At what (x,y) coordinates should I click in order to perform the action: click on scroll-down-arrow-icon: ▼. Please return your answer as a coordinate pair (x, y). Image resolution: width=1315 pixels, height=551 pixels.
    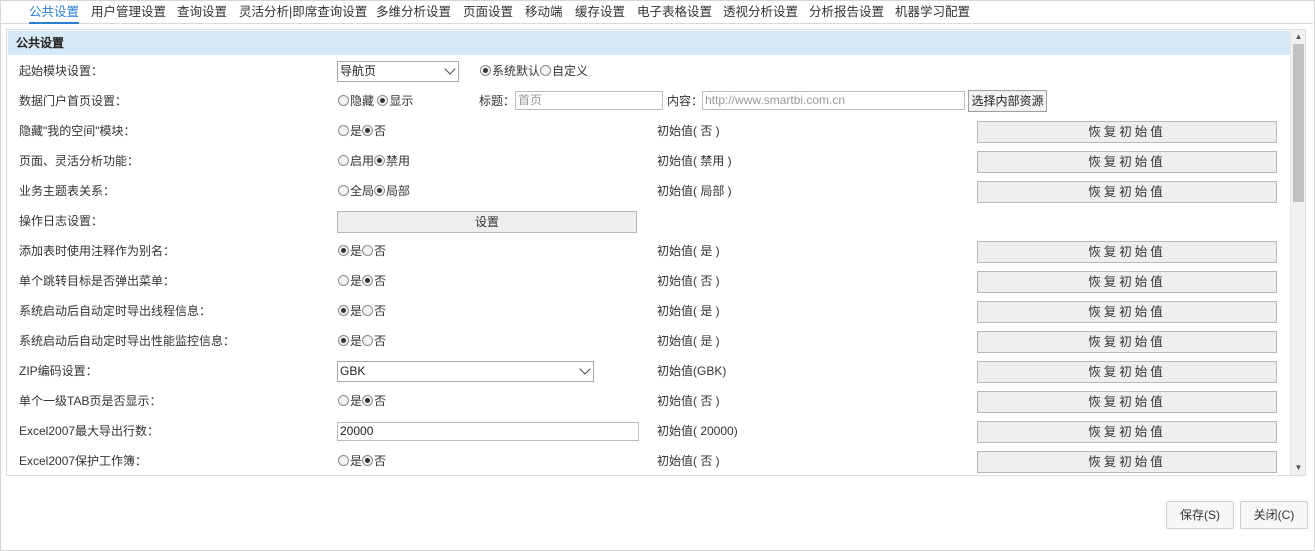
    Looking at the image, I should click on (1298, 468).